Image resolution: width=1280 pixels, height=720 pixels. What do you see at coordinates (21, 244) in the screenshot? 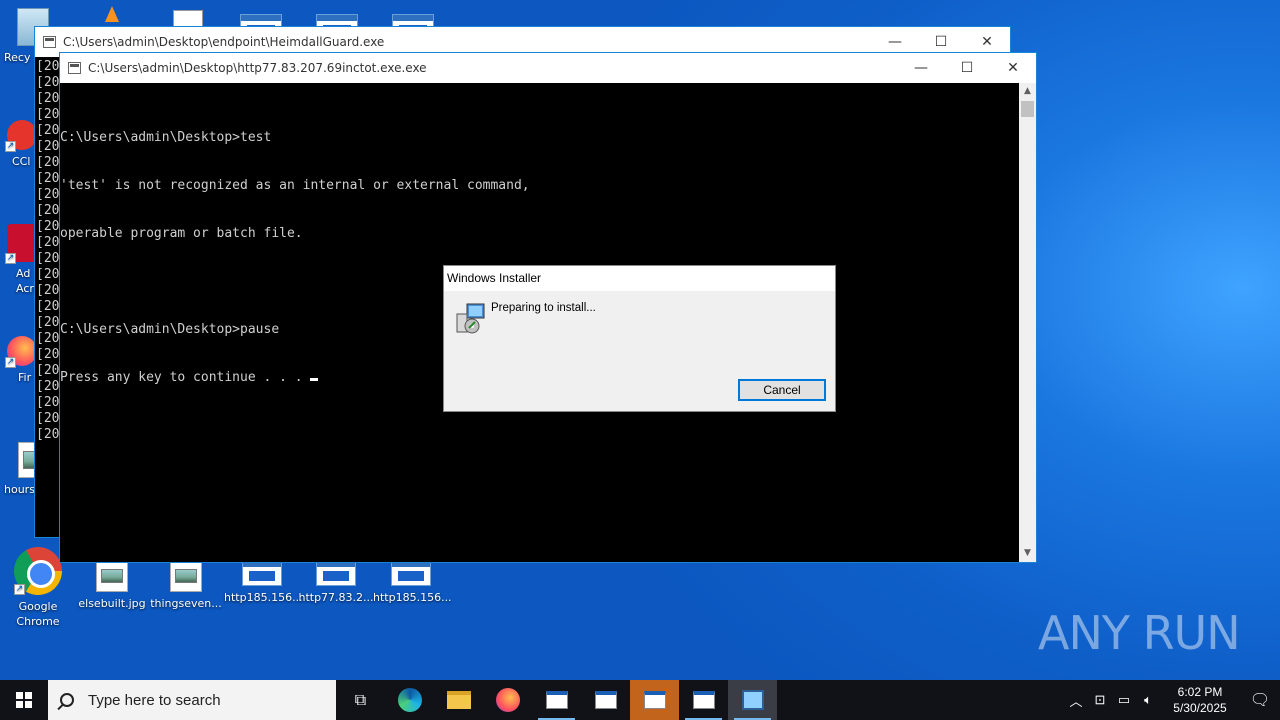
I see `acrobat-icon: ↗` at bounding box center [21, 244].